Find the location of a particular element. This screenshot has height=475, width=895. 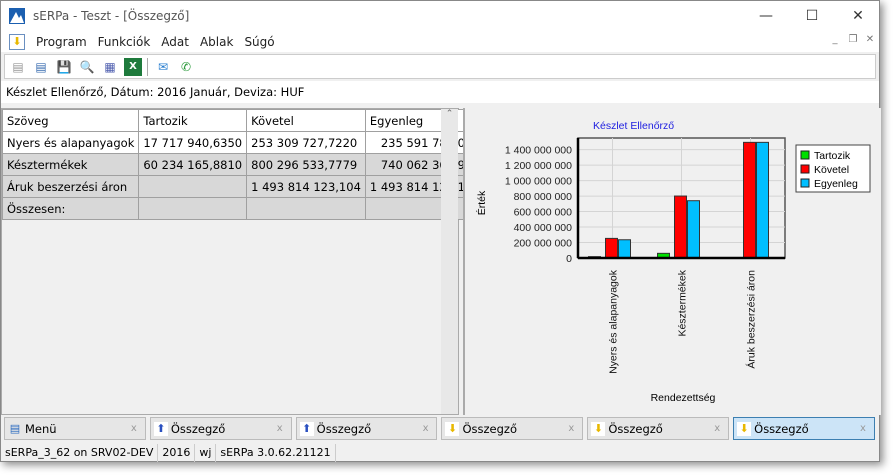

x-tick-label: Késztermékek is located at coordinates (683, 302).